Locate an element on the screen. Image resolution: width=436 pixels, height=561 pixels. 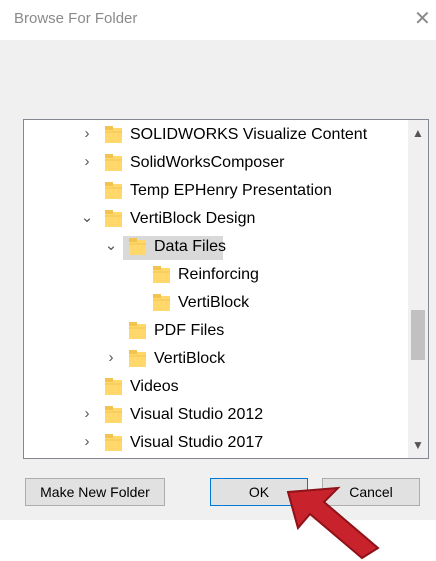
dialog-title: Browse For Folder is located at coordinates (76, 18).